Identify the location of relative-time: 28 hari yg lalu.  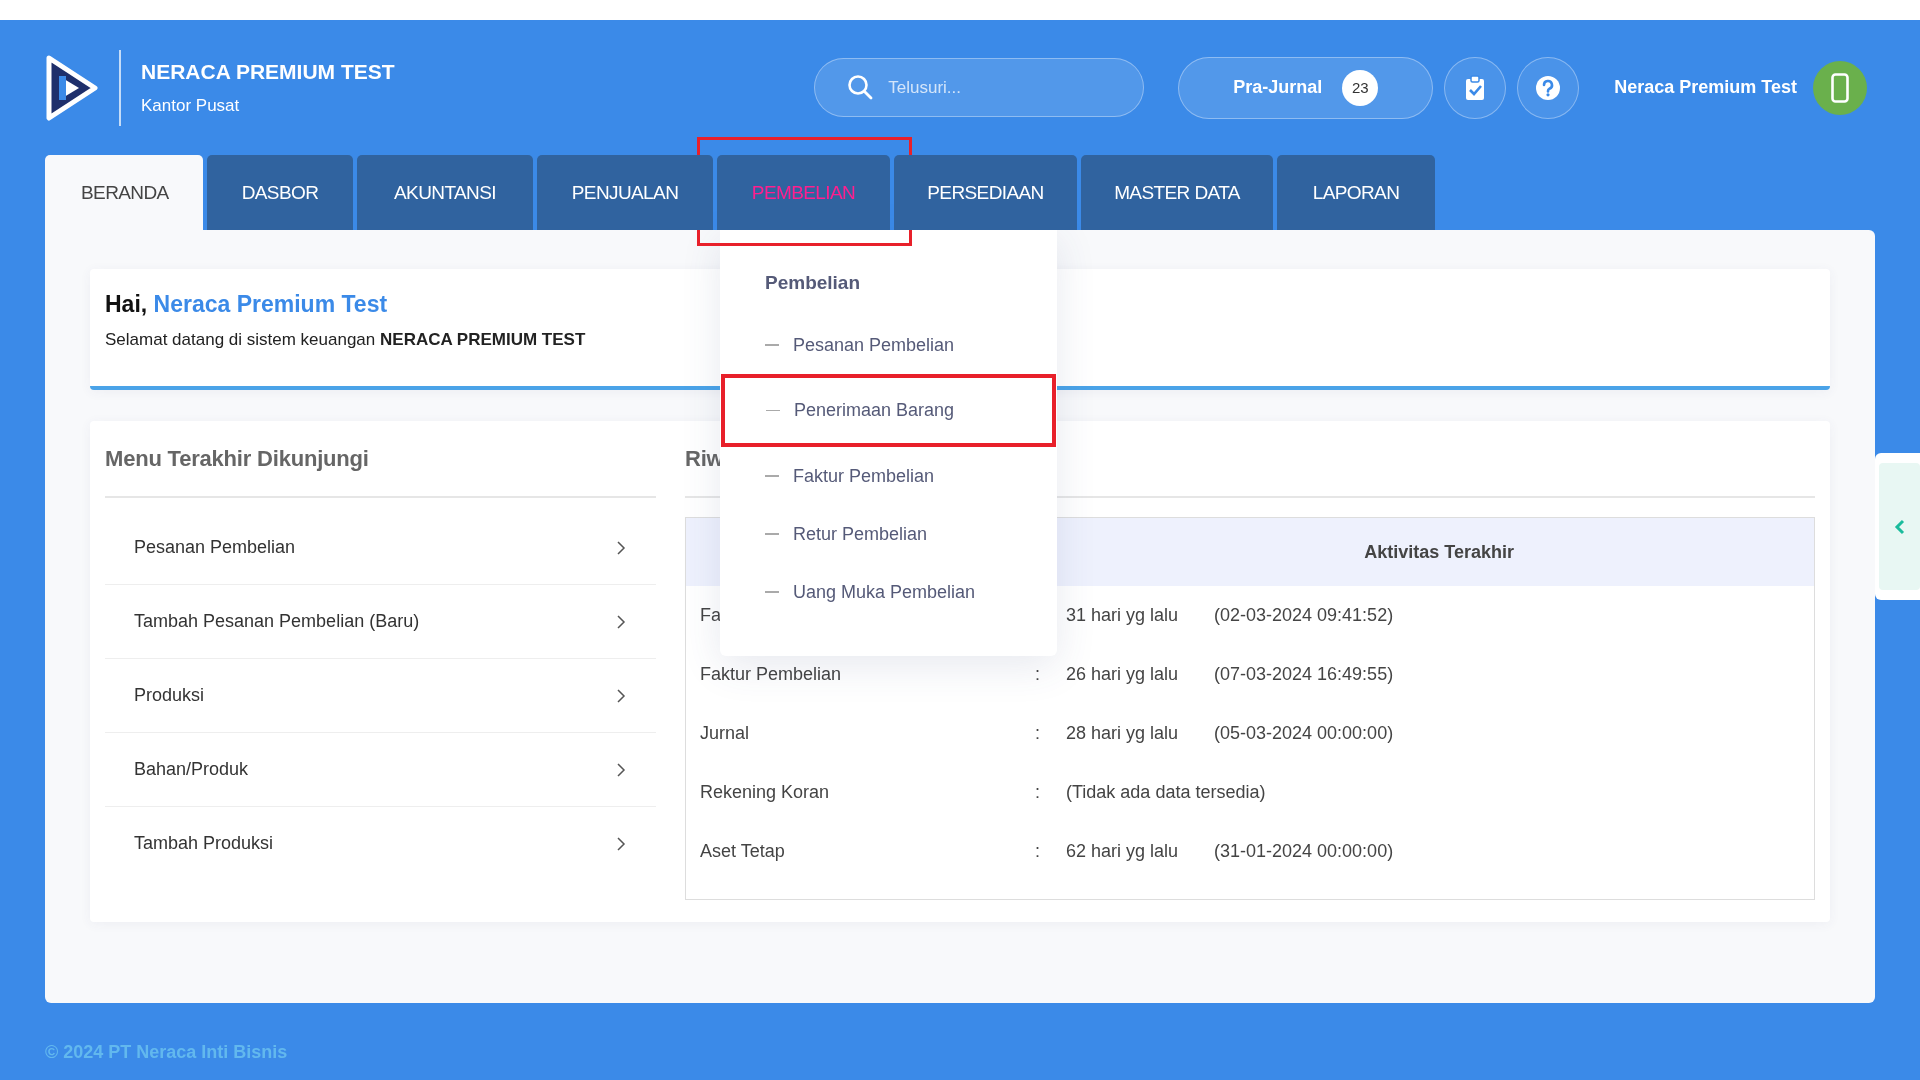
(1122, 733).